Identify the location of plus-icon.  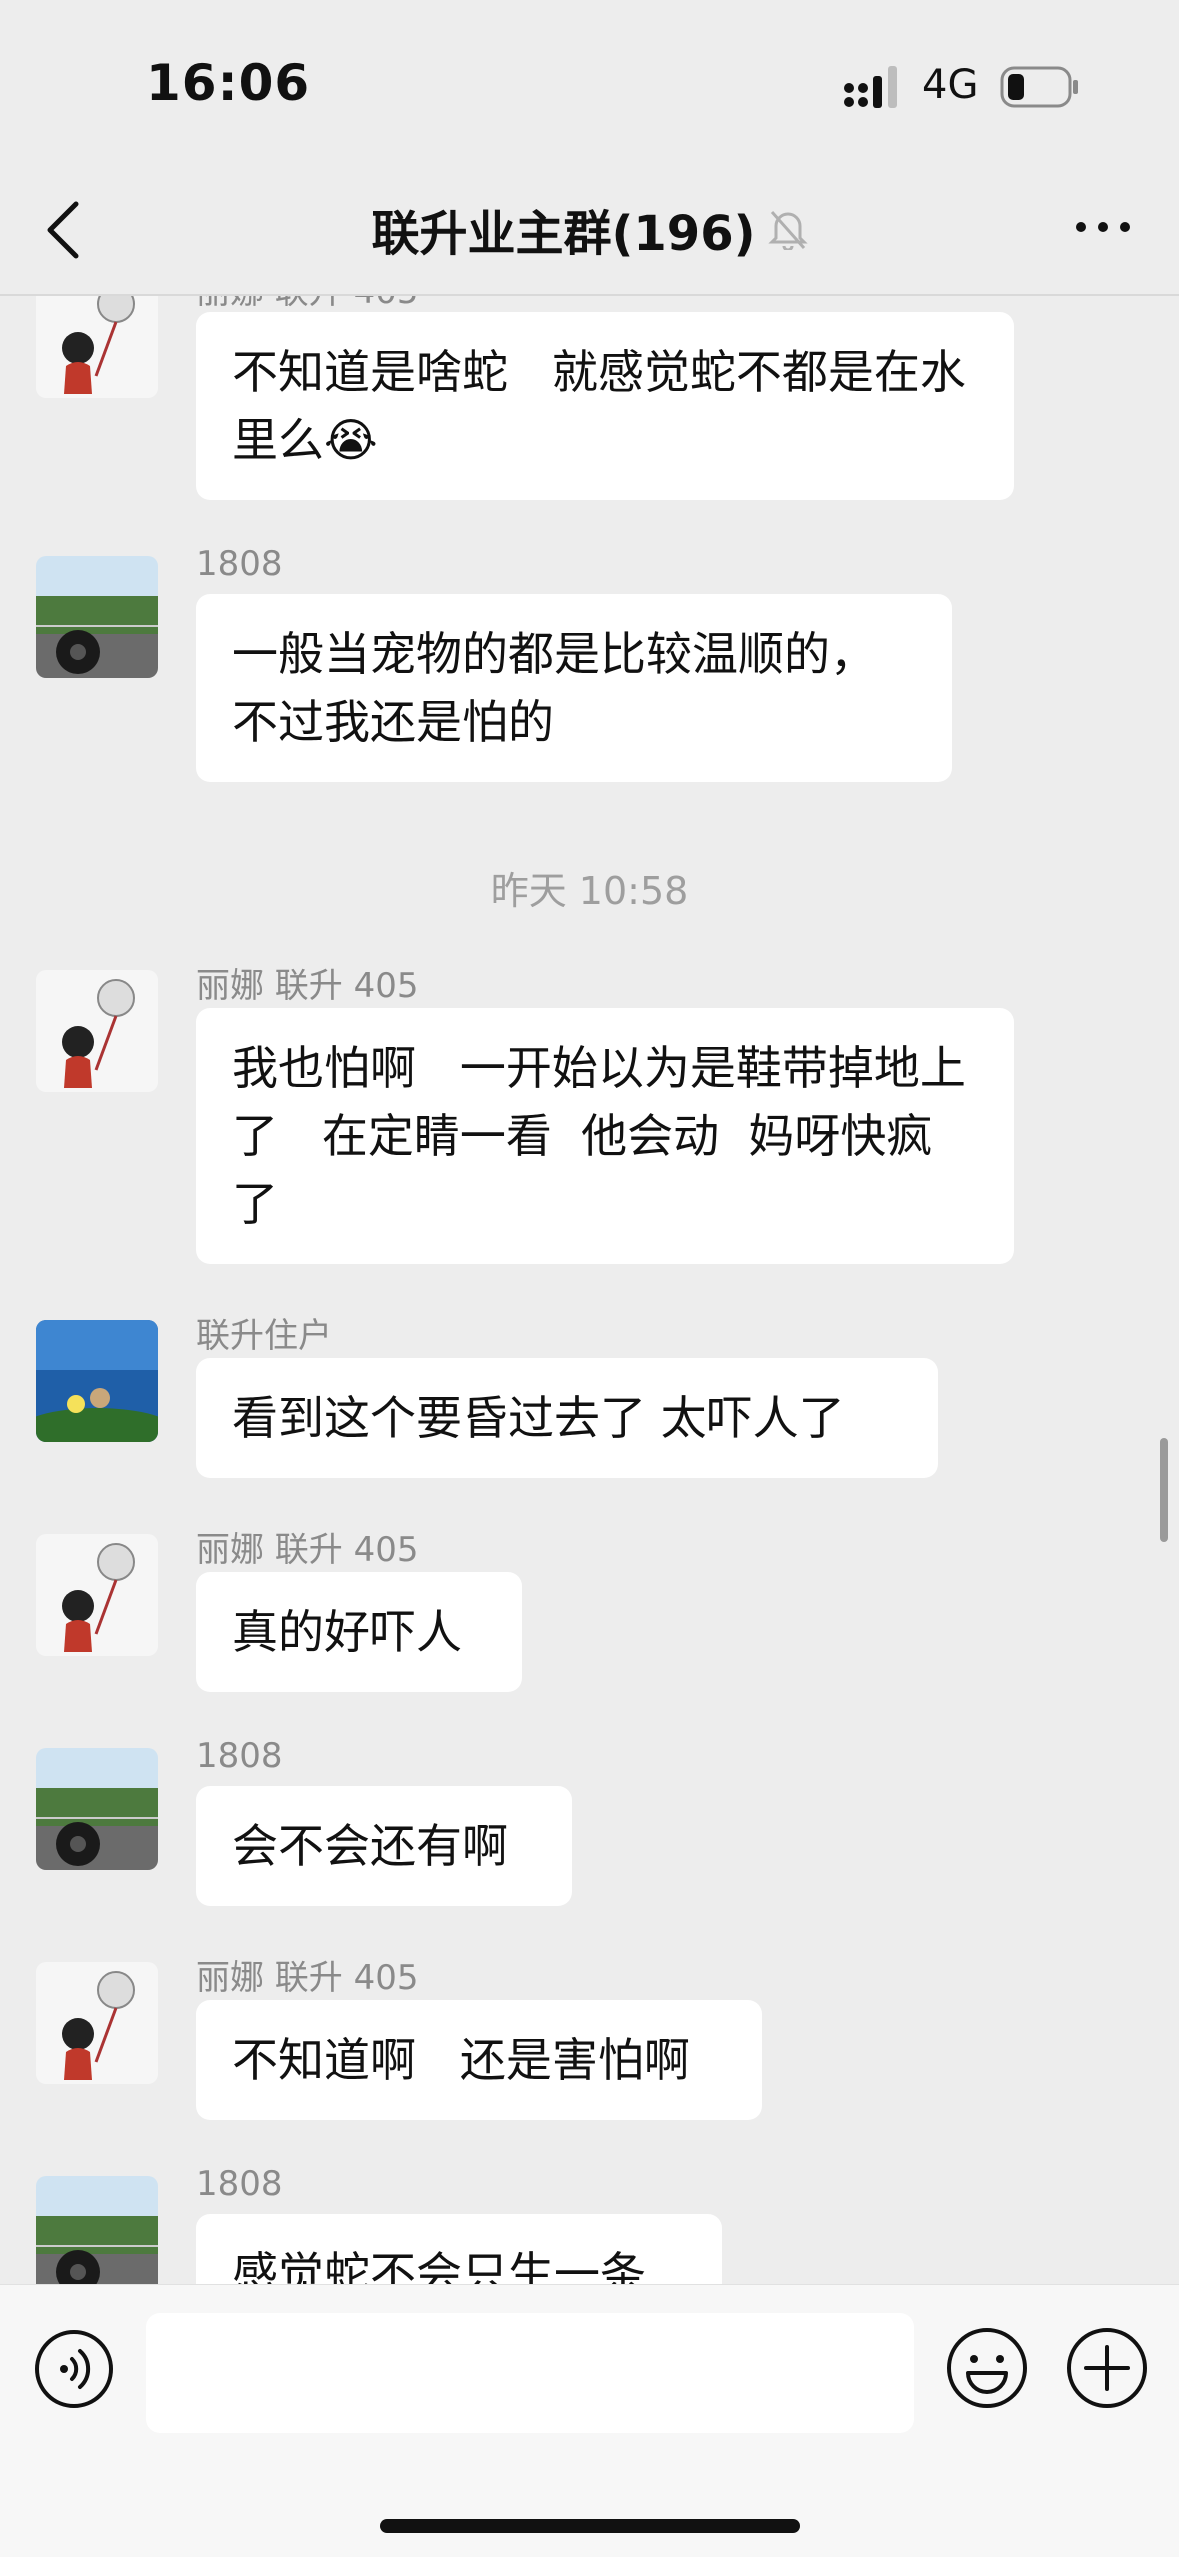
(1107, 2368).